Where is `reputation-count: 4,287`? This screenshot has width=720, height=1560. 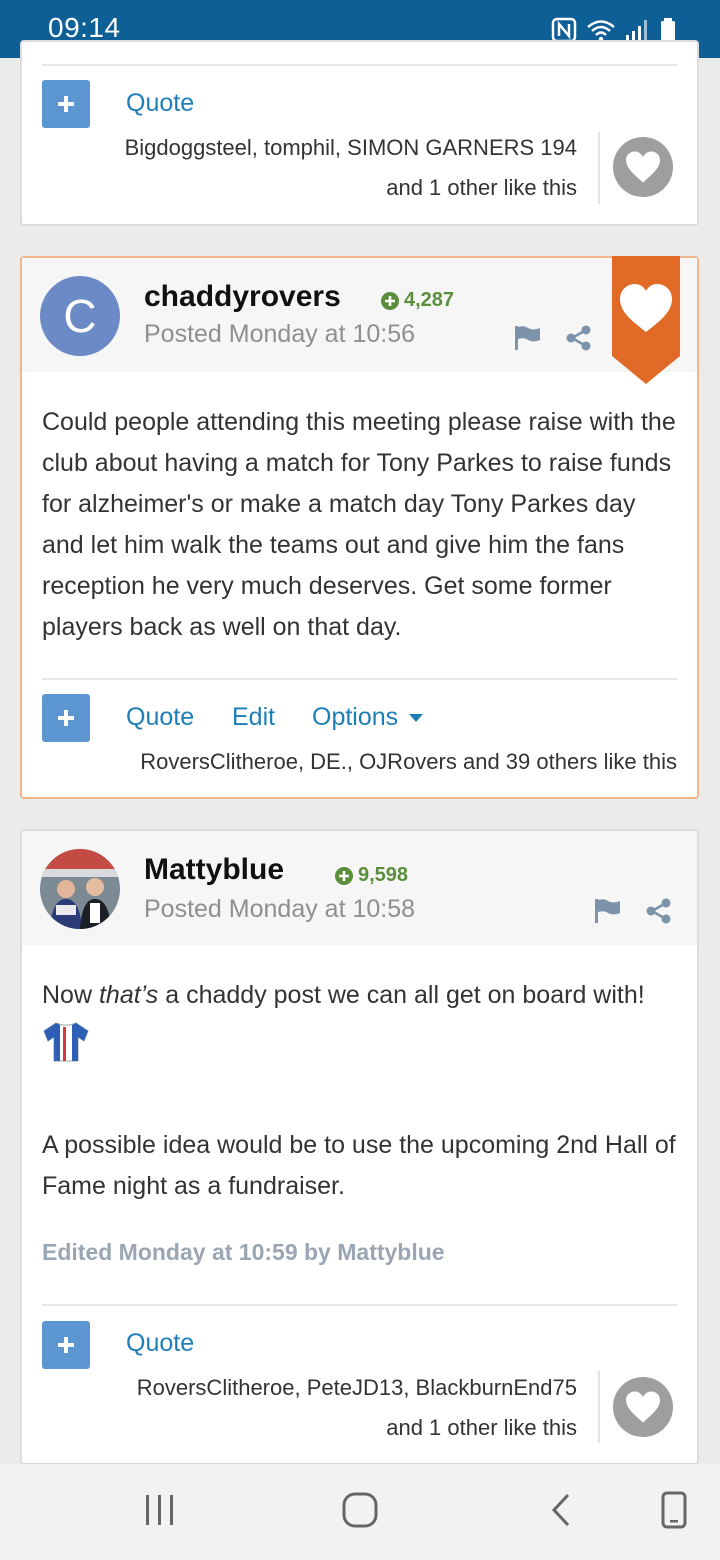 reputation-count: 4,287 is located at coordinates (429, 300).